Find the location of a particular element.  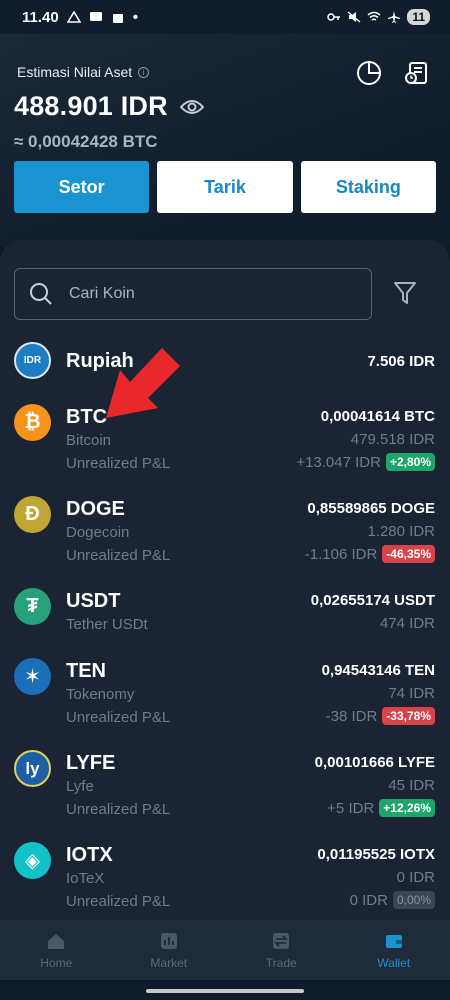

coin-value: 0 IDR is located at coordinates (415, 877).